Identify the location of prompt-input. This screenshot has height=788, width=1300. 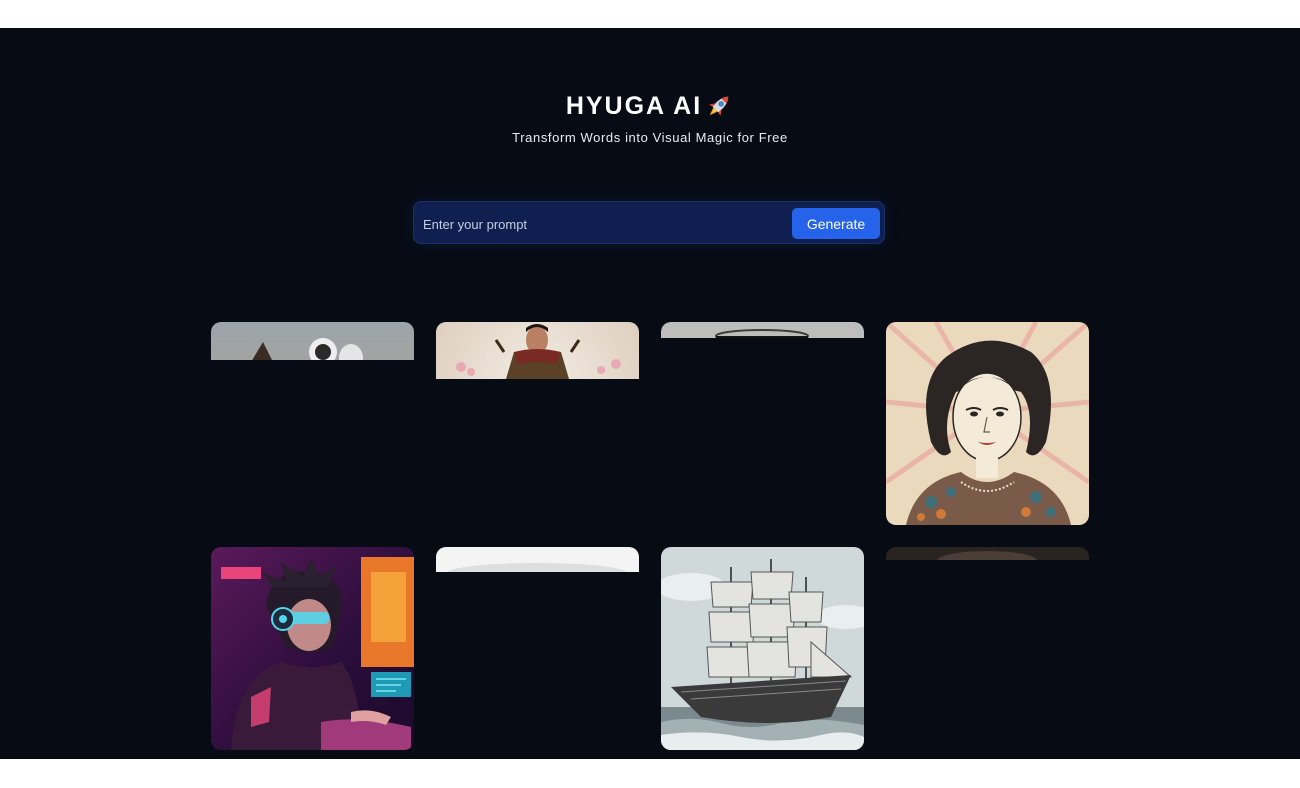
(603, 224).